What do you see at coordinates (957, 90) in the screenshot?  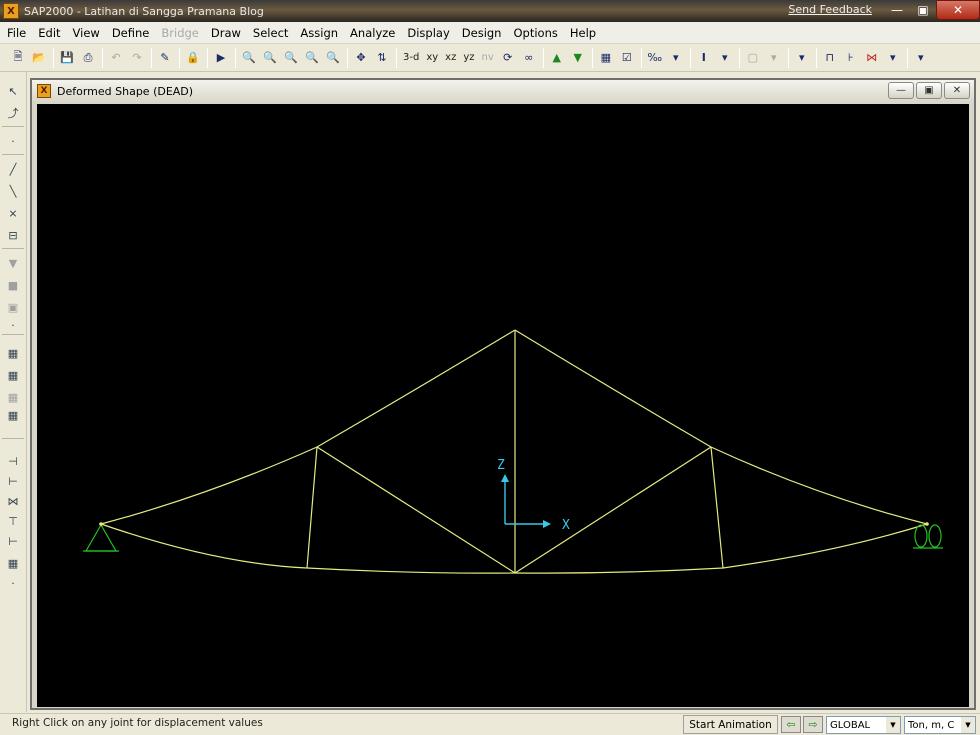 I see `window-close-icon: ✕` at bounding box center [957, 90].